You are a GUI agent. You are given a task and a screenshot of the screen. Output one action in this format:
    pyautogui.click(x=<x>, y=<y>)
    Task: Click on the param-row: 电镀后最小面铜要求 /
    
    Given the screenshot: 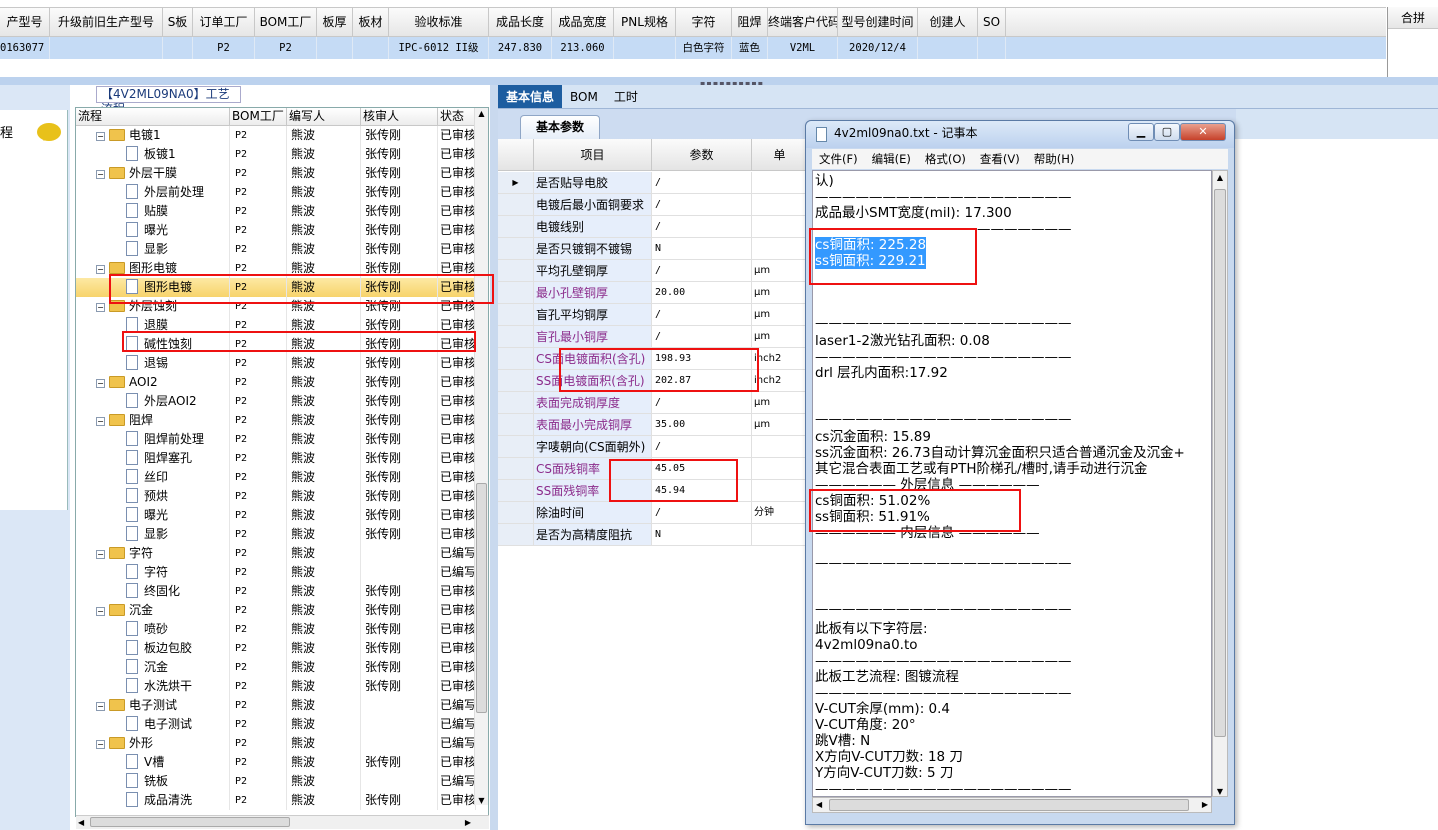 What is the action you would take?
    pyautogui.click(x=653, y=205)
    